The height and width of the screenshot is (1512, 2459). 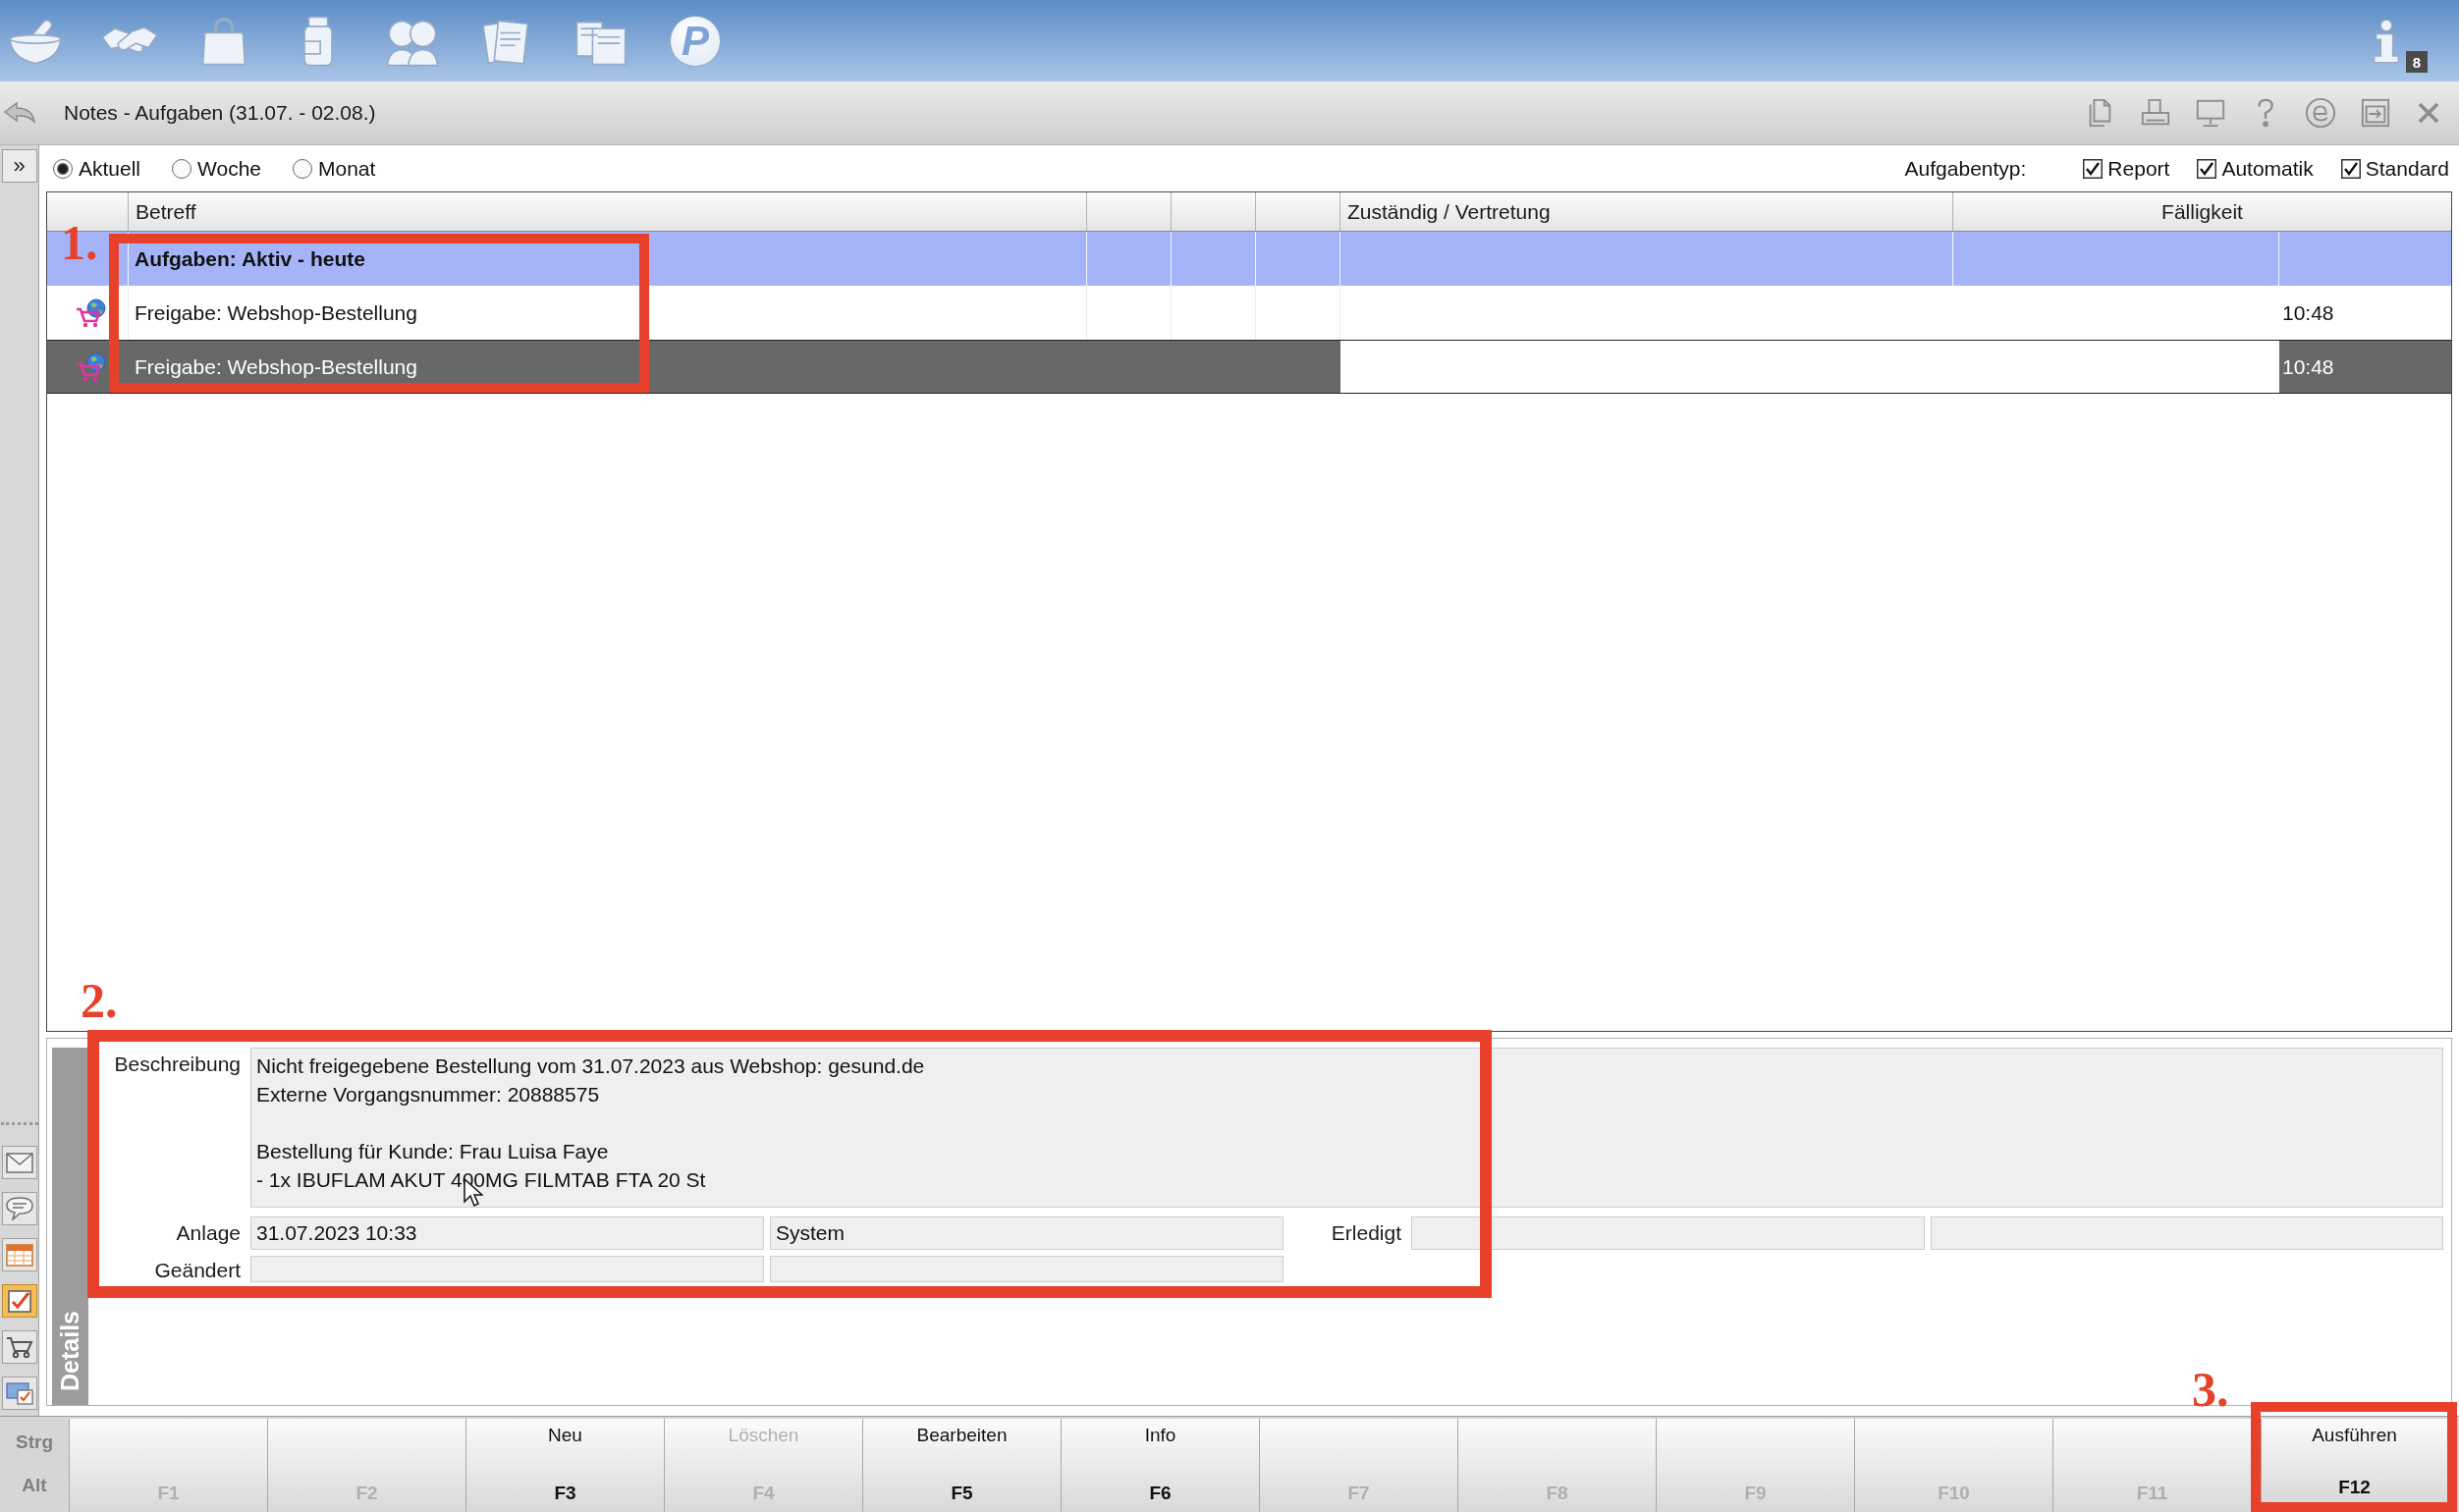 What do you see at coordinates (2394, 168) in the screenshot?
I see `task-type-checkbox: Standard` at bounding box center [2394, 168].